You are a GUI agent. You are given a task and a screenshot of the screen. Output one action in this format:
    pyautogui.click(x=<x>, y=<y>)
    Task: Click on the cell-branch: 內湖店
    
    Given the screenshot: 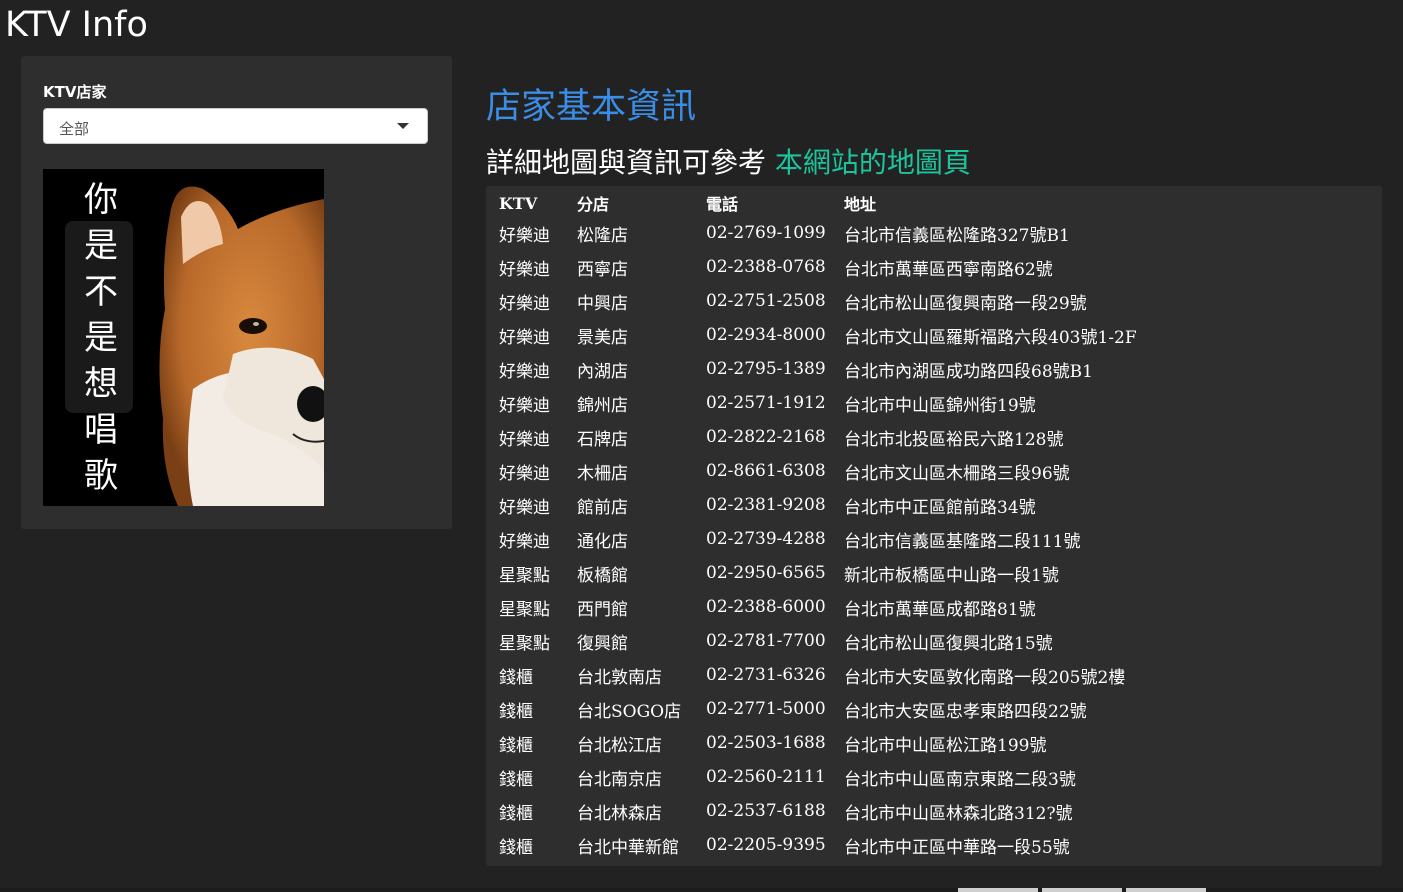 What is the action you would take?
    pyautogui.click(x=602, y=371)
    